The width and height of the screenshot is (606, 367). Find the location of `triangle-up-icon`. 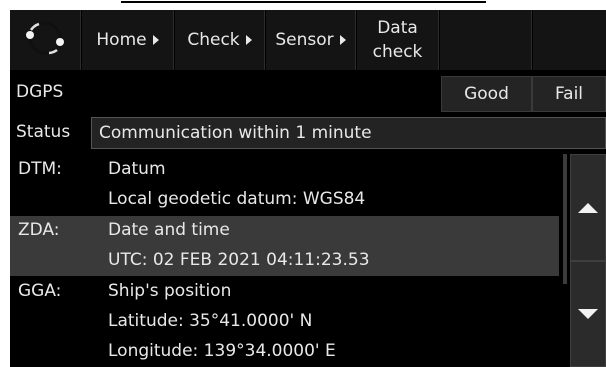

triangle-up-icon is located at coordinates (588, 207).